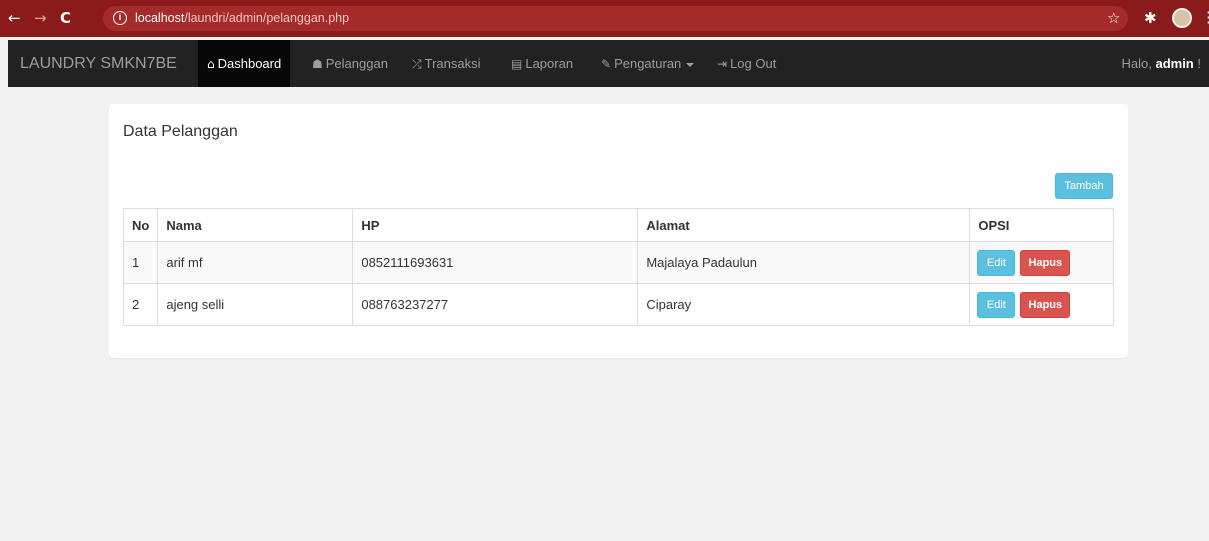  I want to click on log-out-icon: ⇥, so click(722, 64).